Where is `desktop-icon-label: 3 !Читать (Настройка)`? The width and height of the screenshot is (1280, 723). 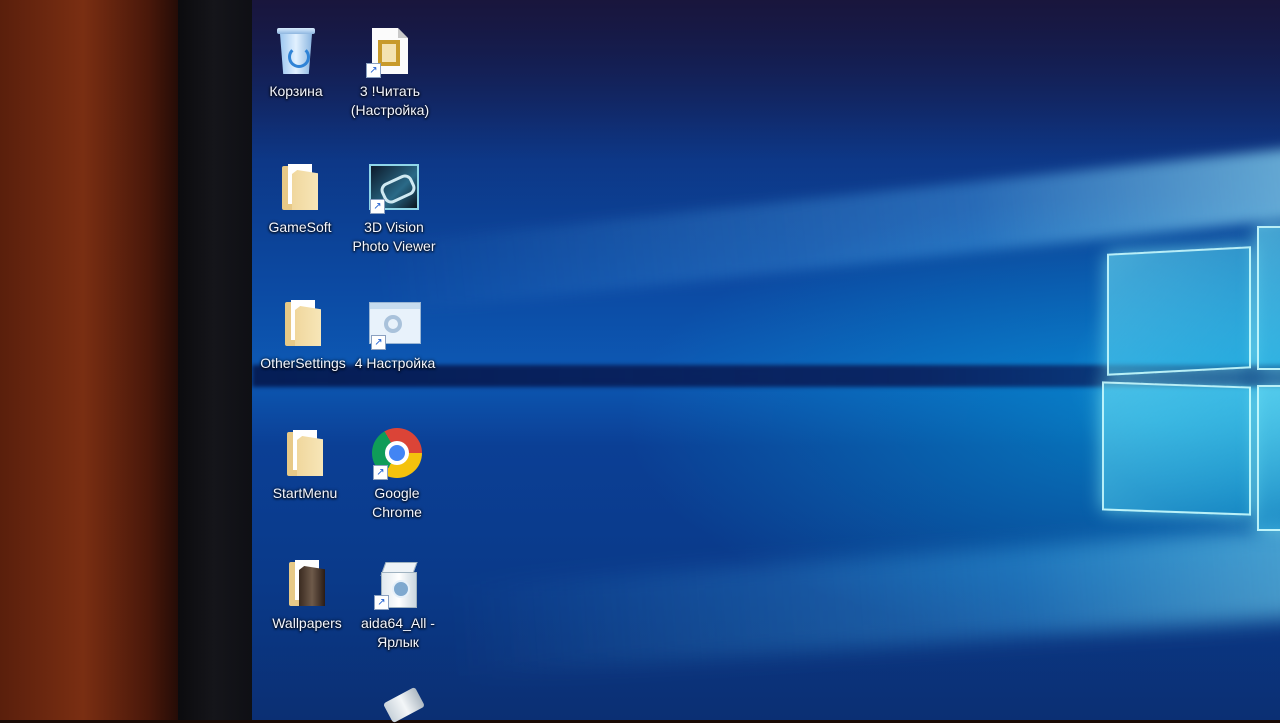 desktop-icon-label: 3 !Читать (Настройка) is located at coordinates (390, 100).